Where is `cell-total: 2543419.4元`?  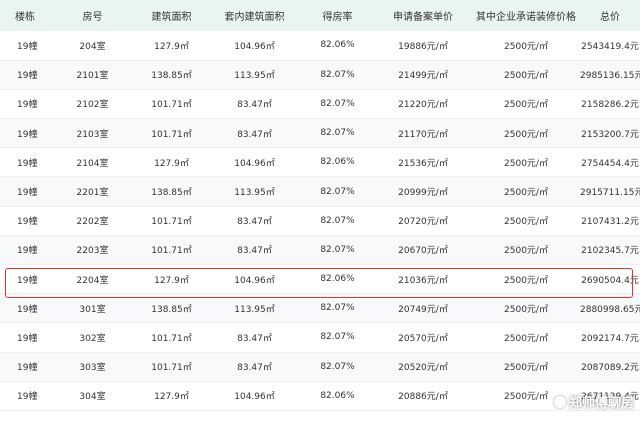
cell-total: 2543419.4元 is located at coordinates (610, 46).